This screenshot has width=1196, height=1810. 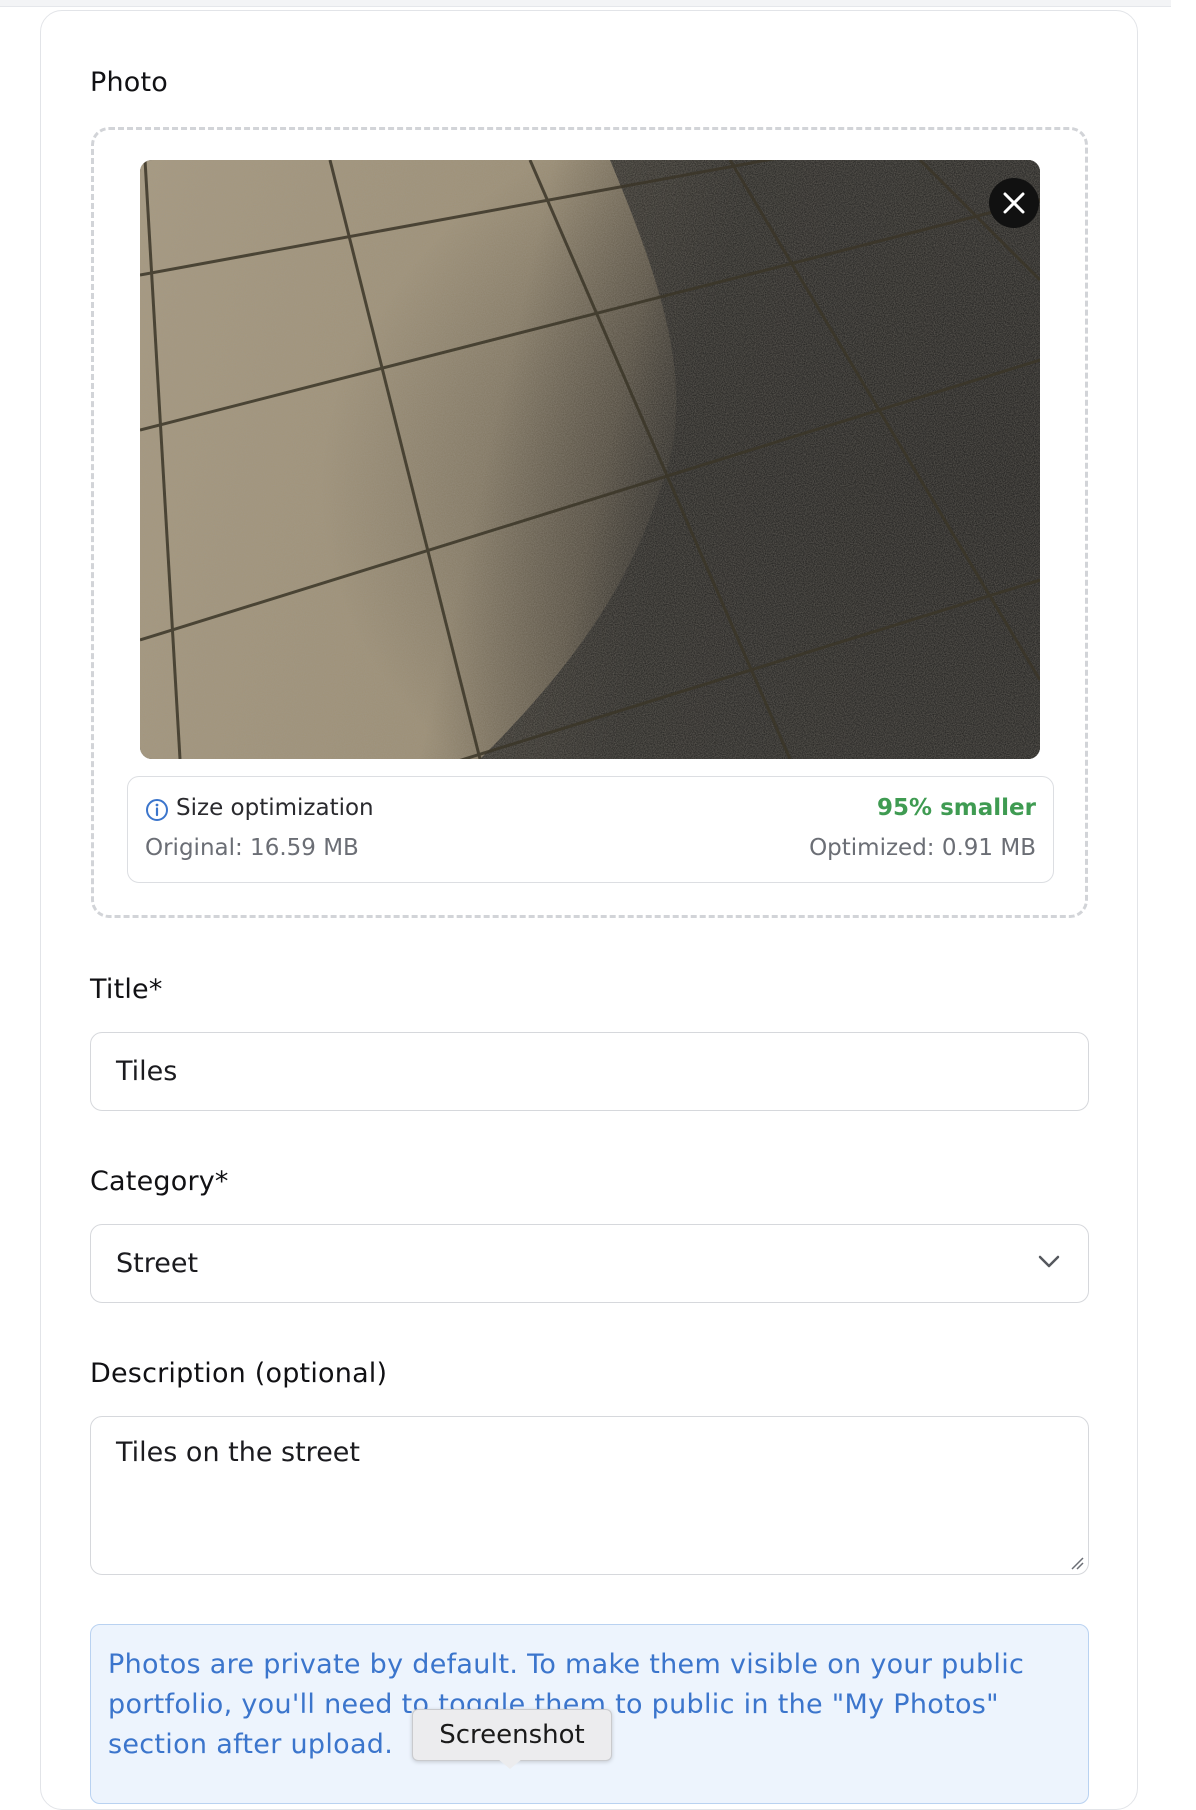 What do you see at coordinates (129, 82) in the screenshot?
I see `photo-label: Photo` at bounding box center [129, 82].